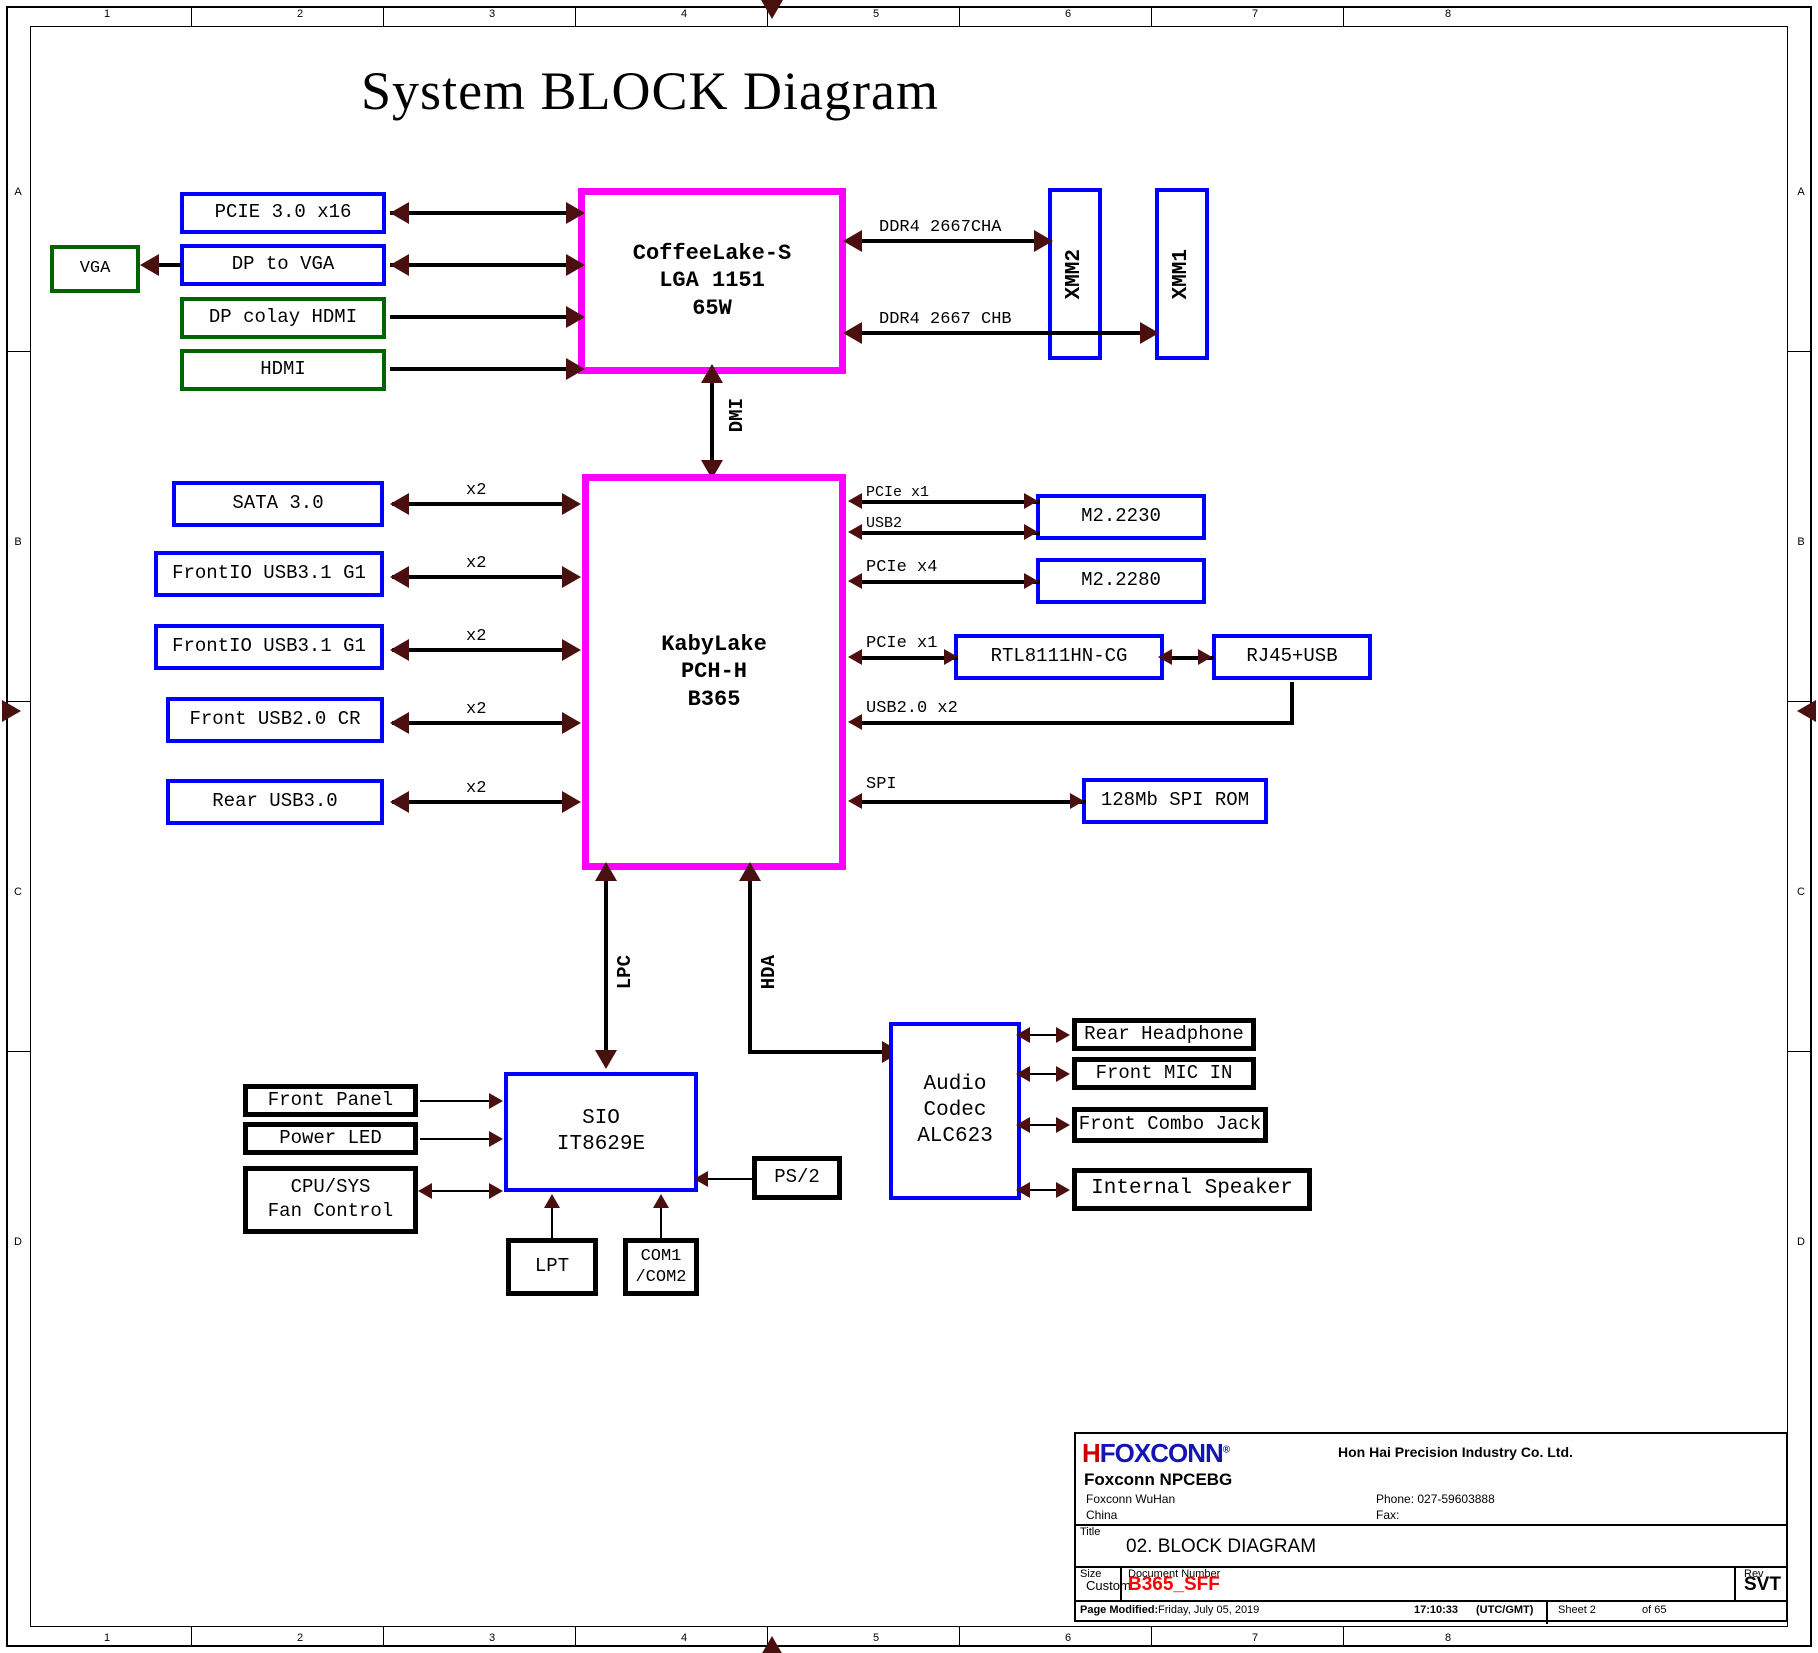 Image resolution: width=1818 pixels, height=1653 pixels. What do you see at coordinates (714, 672) in the screenshot?
I see `block-kabylake-pch: KabyLake PCH-H B365` at bounding box center [714, 672].